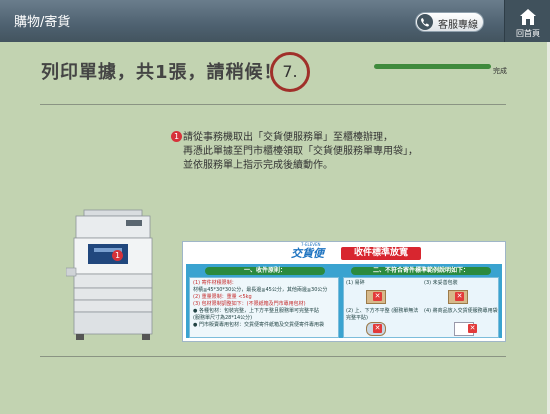  I want to click on example-in-bag: (4) 將商品放入交貨便服務專用袋, so click(461, 311).